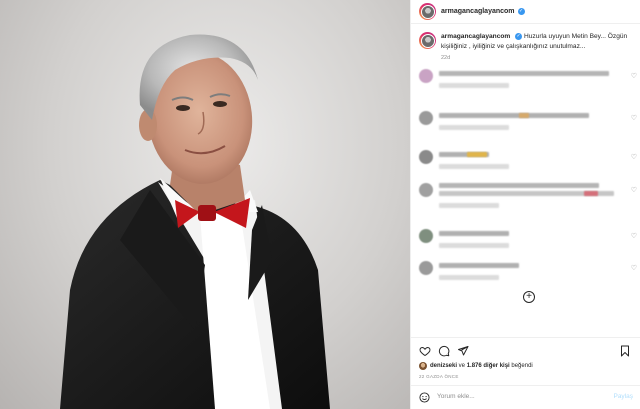  What do you see at coordinates (478, 11) in the screenshot?
I see `author-username: armagancaglayancom` at bounding box center [478, 11].